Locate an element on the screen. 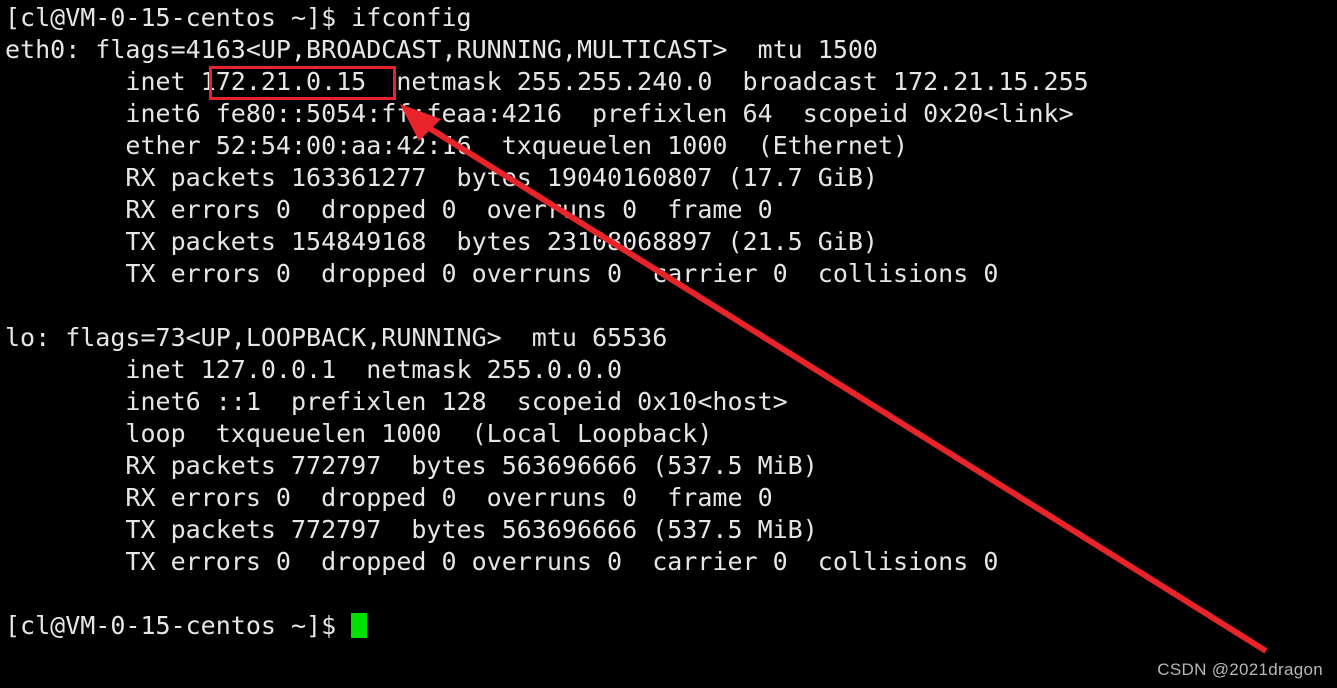  terminal-line-lo-inet: inet 127.0.0.1 netmask 255.0.0.0 is located at coordinates (314, 369).